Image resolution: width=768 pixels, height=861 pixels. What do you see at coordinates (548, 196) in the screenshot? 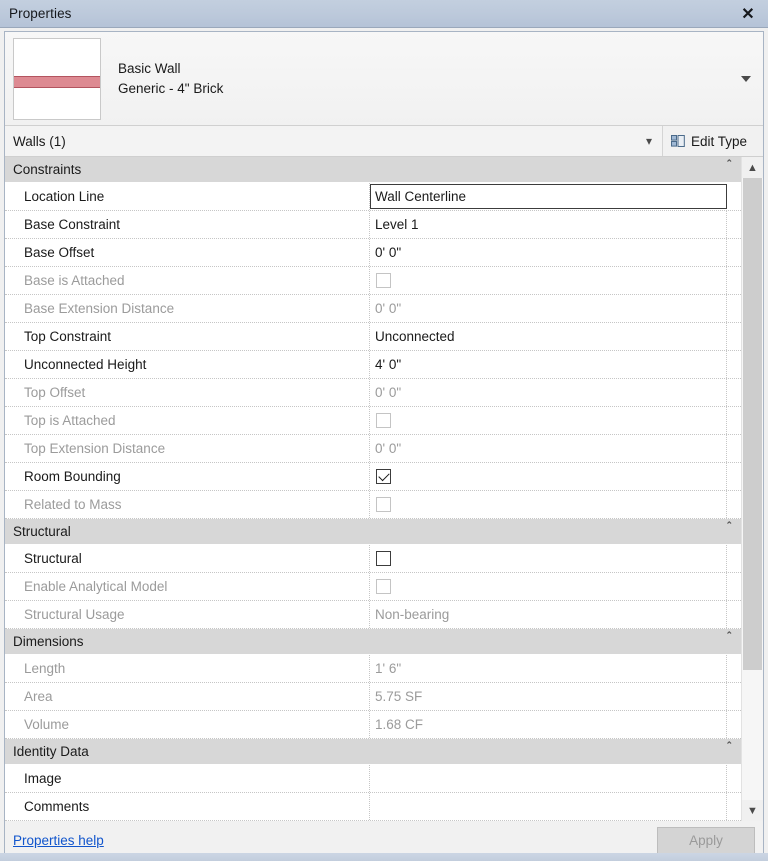
I see `property-value: Wall Centerline` at bounding box center [548, 196].